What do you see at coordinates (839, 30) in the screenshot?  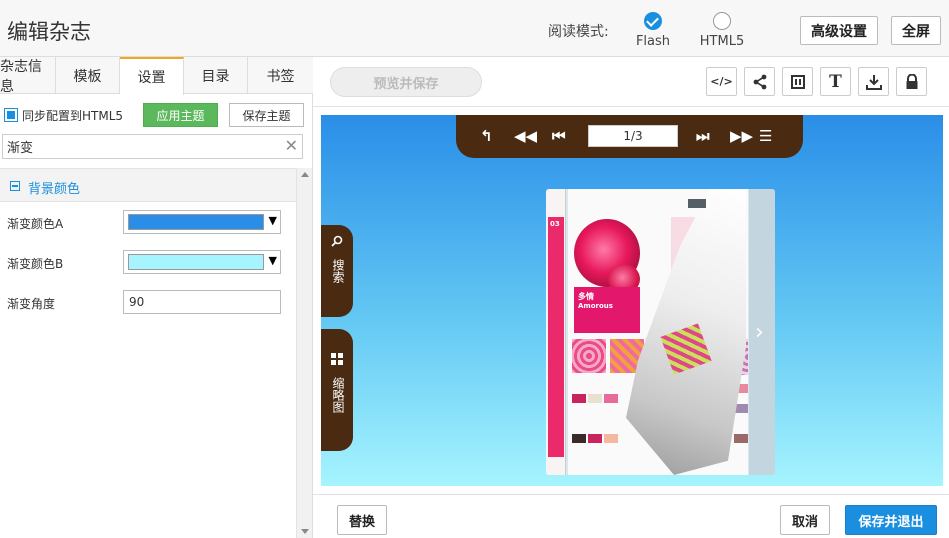 I see `advanced-settings-button: 高级设置` at bounding box center [839, 30].